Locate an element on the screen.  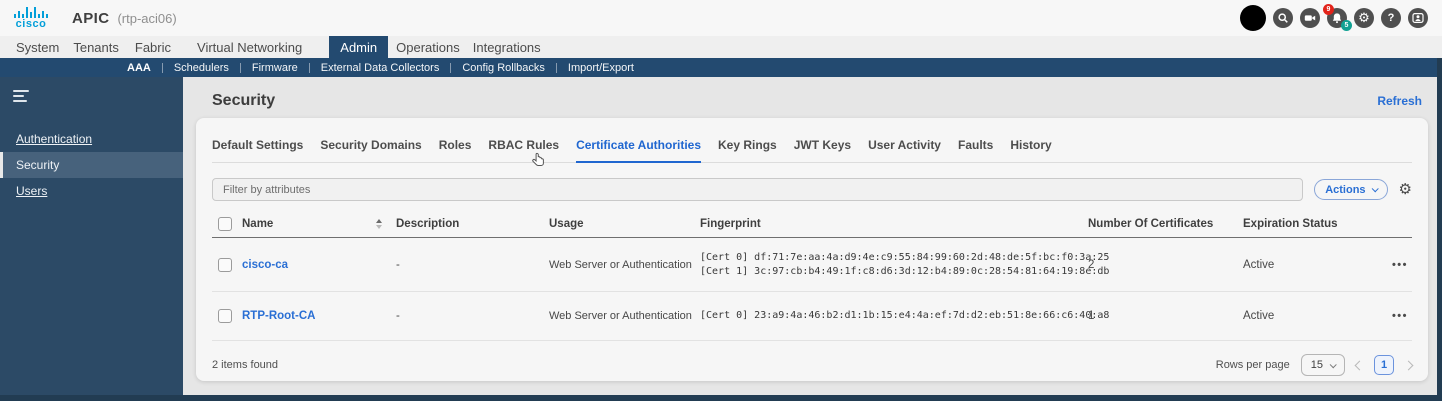
cell-number-of-certificates: 1 is located at coordinates (1091, 316).